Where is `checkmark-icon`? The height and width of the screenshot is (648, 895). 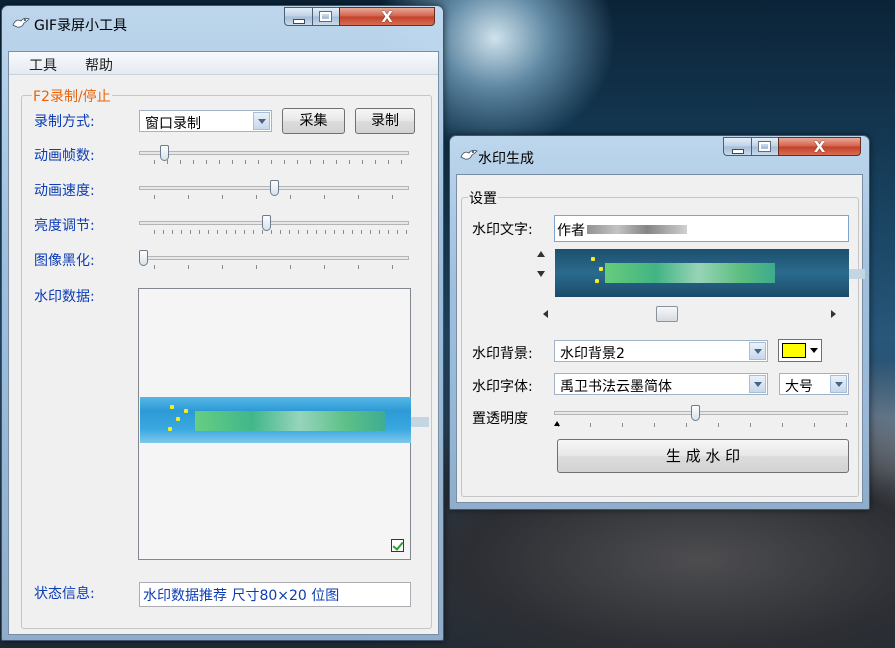 checkmark-icon is located at coordinates (398, 545).